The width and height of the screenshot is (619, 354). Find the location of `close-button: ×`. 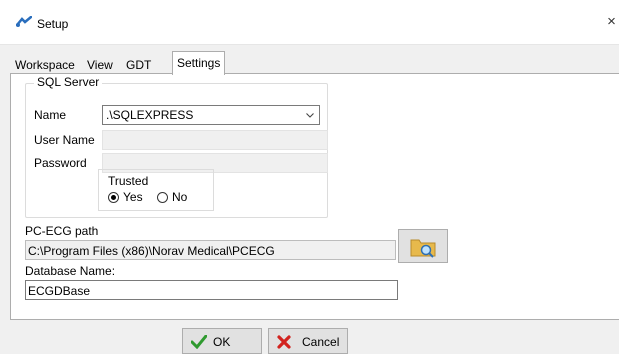

close-button: × is located at coordinates (611, 22).